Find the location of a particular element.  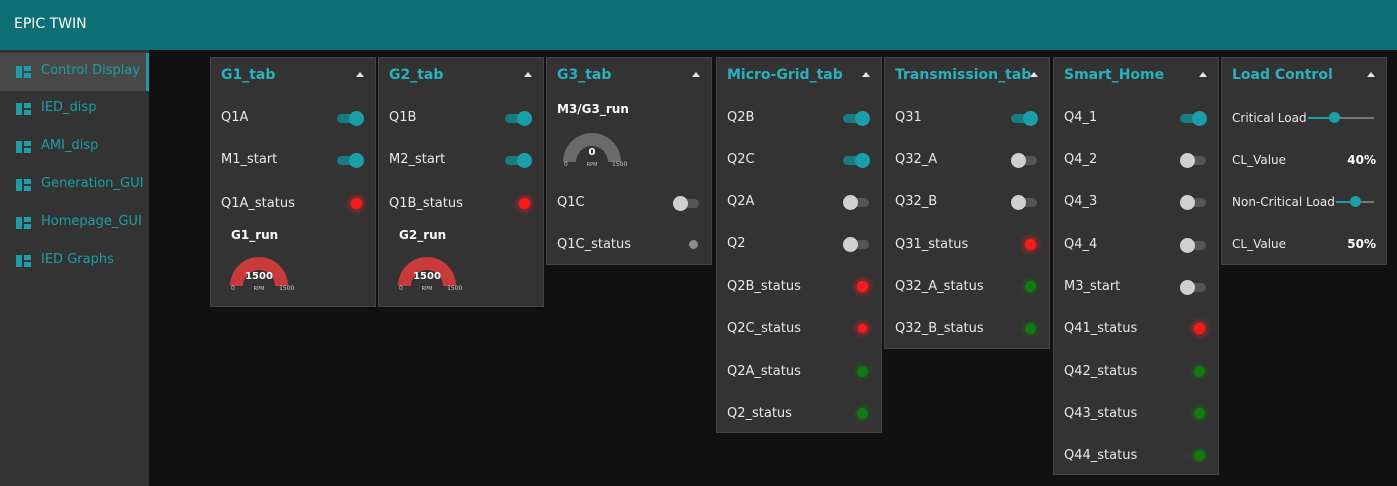

q4-1-switch is located at coordinates (1193, 118).